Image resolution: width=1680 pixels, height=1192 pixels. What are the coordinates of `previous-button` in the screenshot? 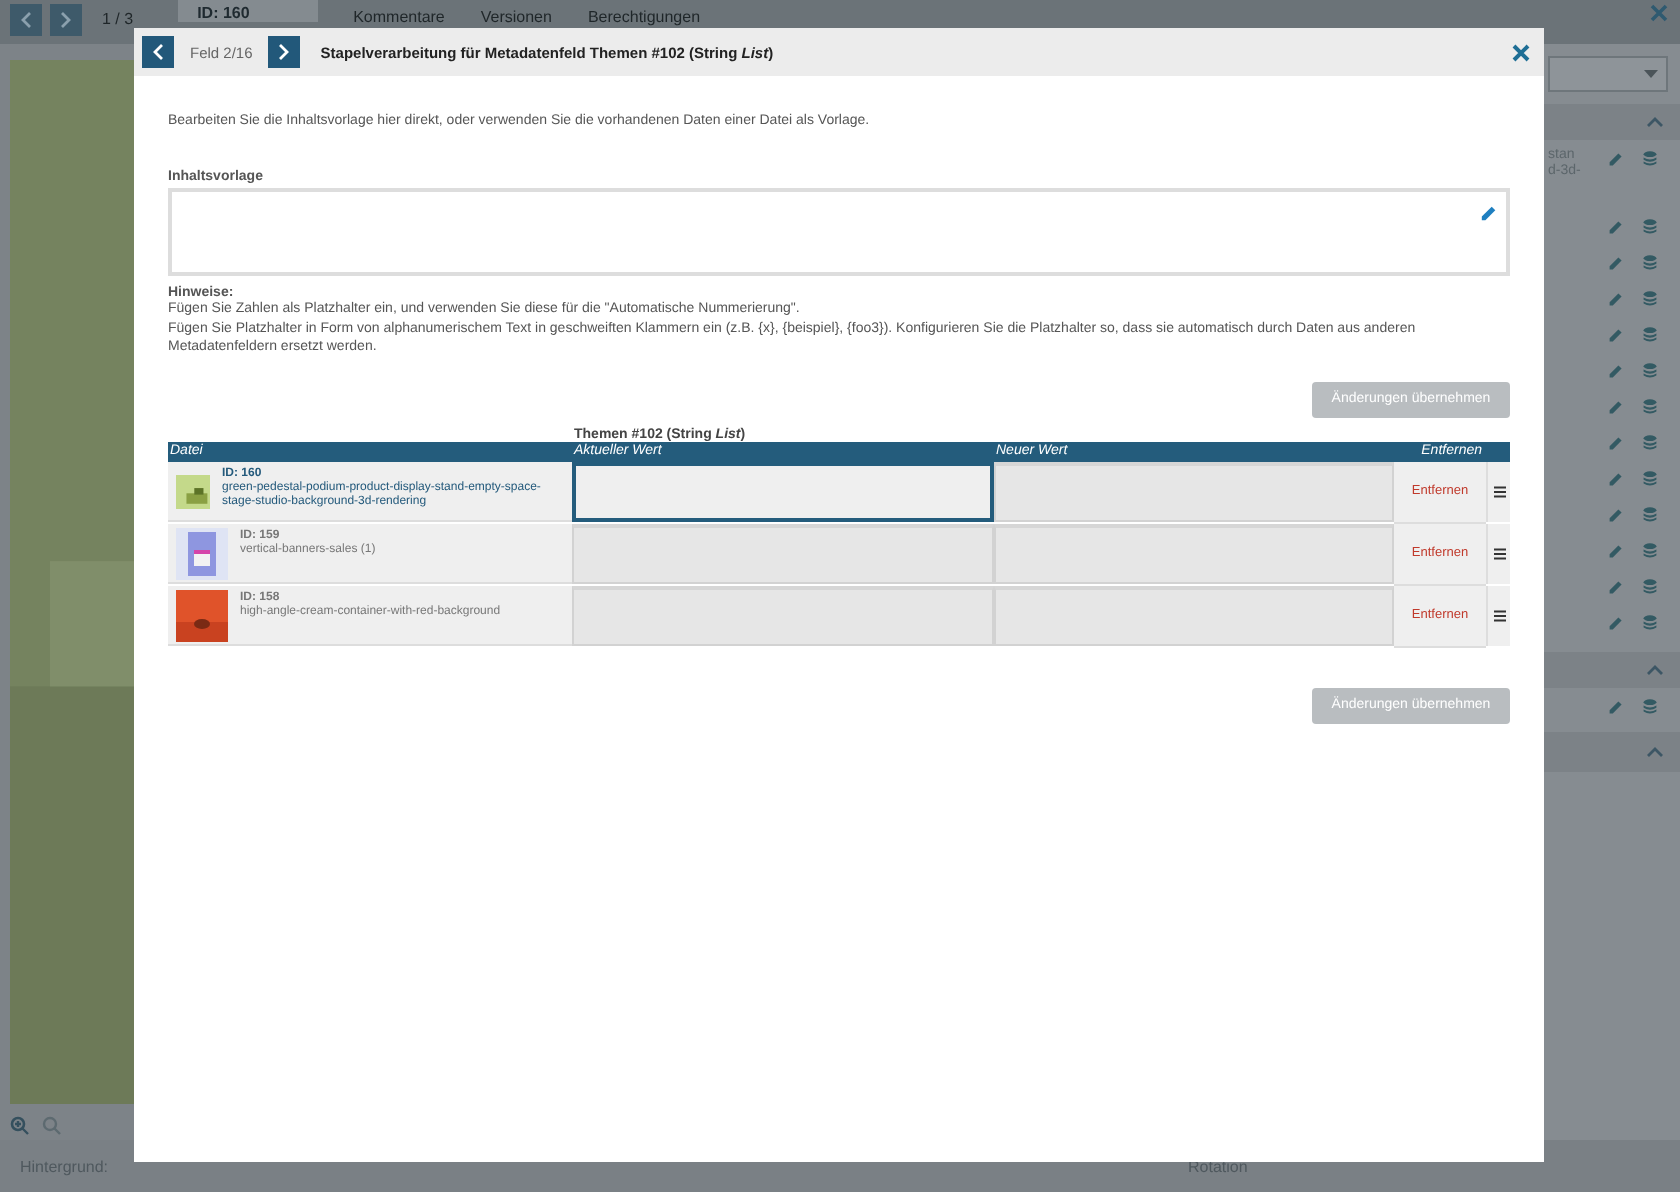 It's located at (26, 20).